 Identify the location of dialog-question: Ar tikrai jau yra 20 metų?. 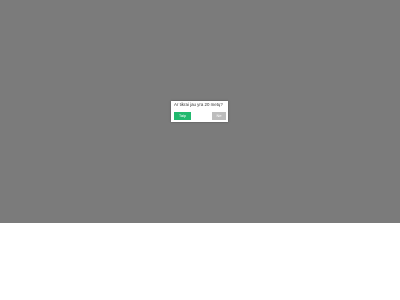
(198, 104).